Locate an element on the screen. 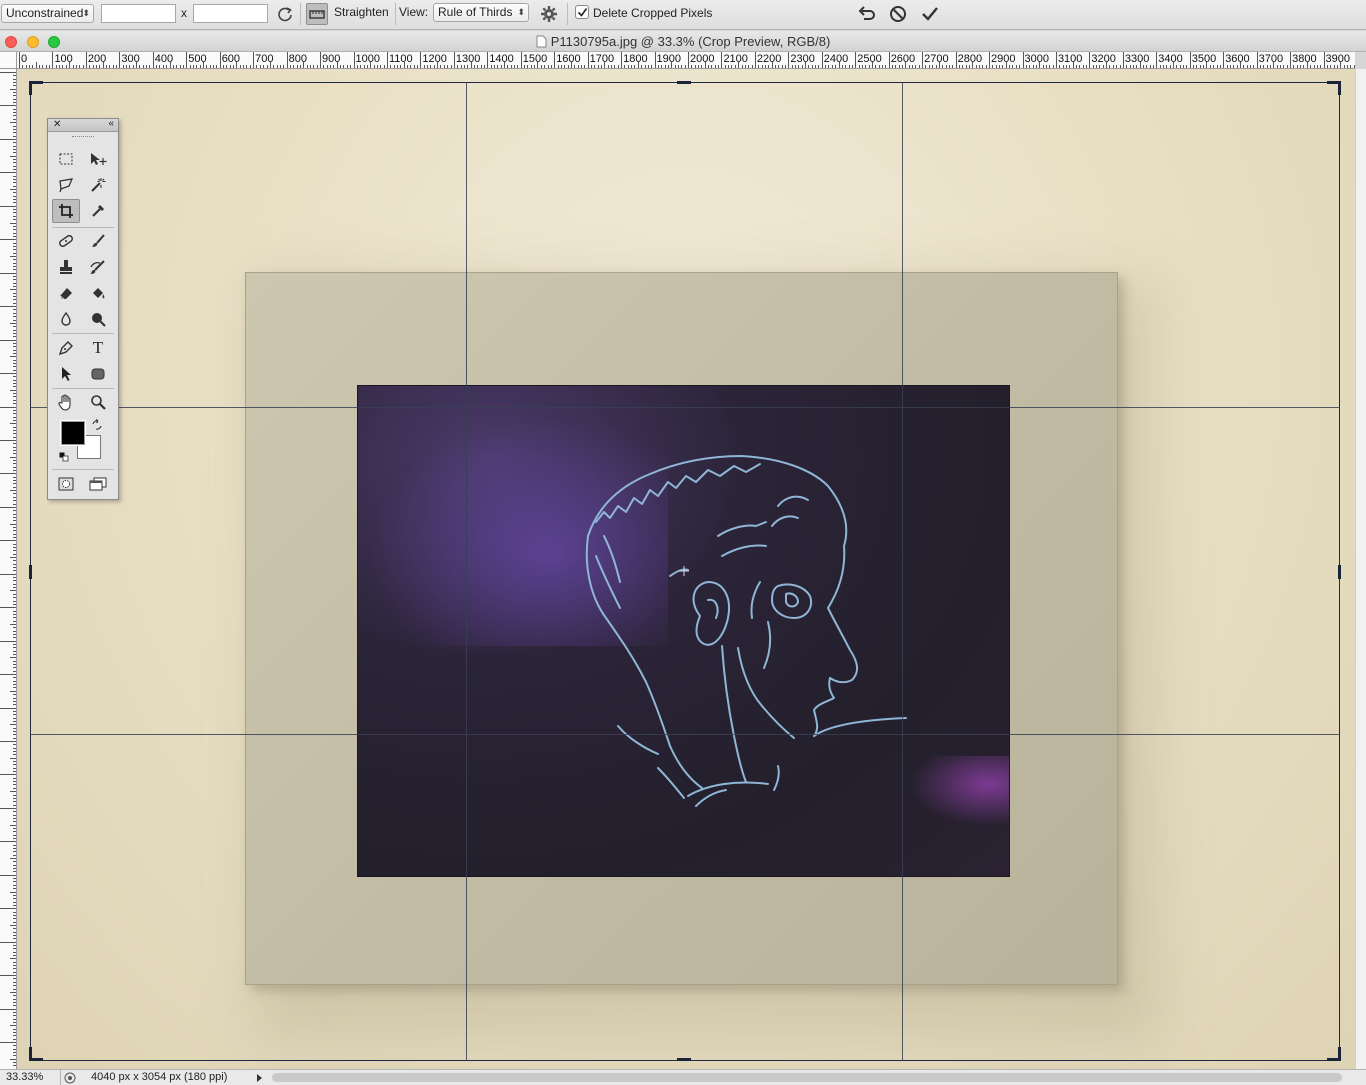 The width and height of the screenshot is (1366, 1085). eraser-tool is located at coordinates (66, 293).